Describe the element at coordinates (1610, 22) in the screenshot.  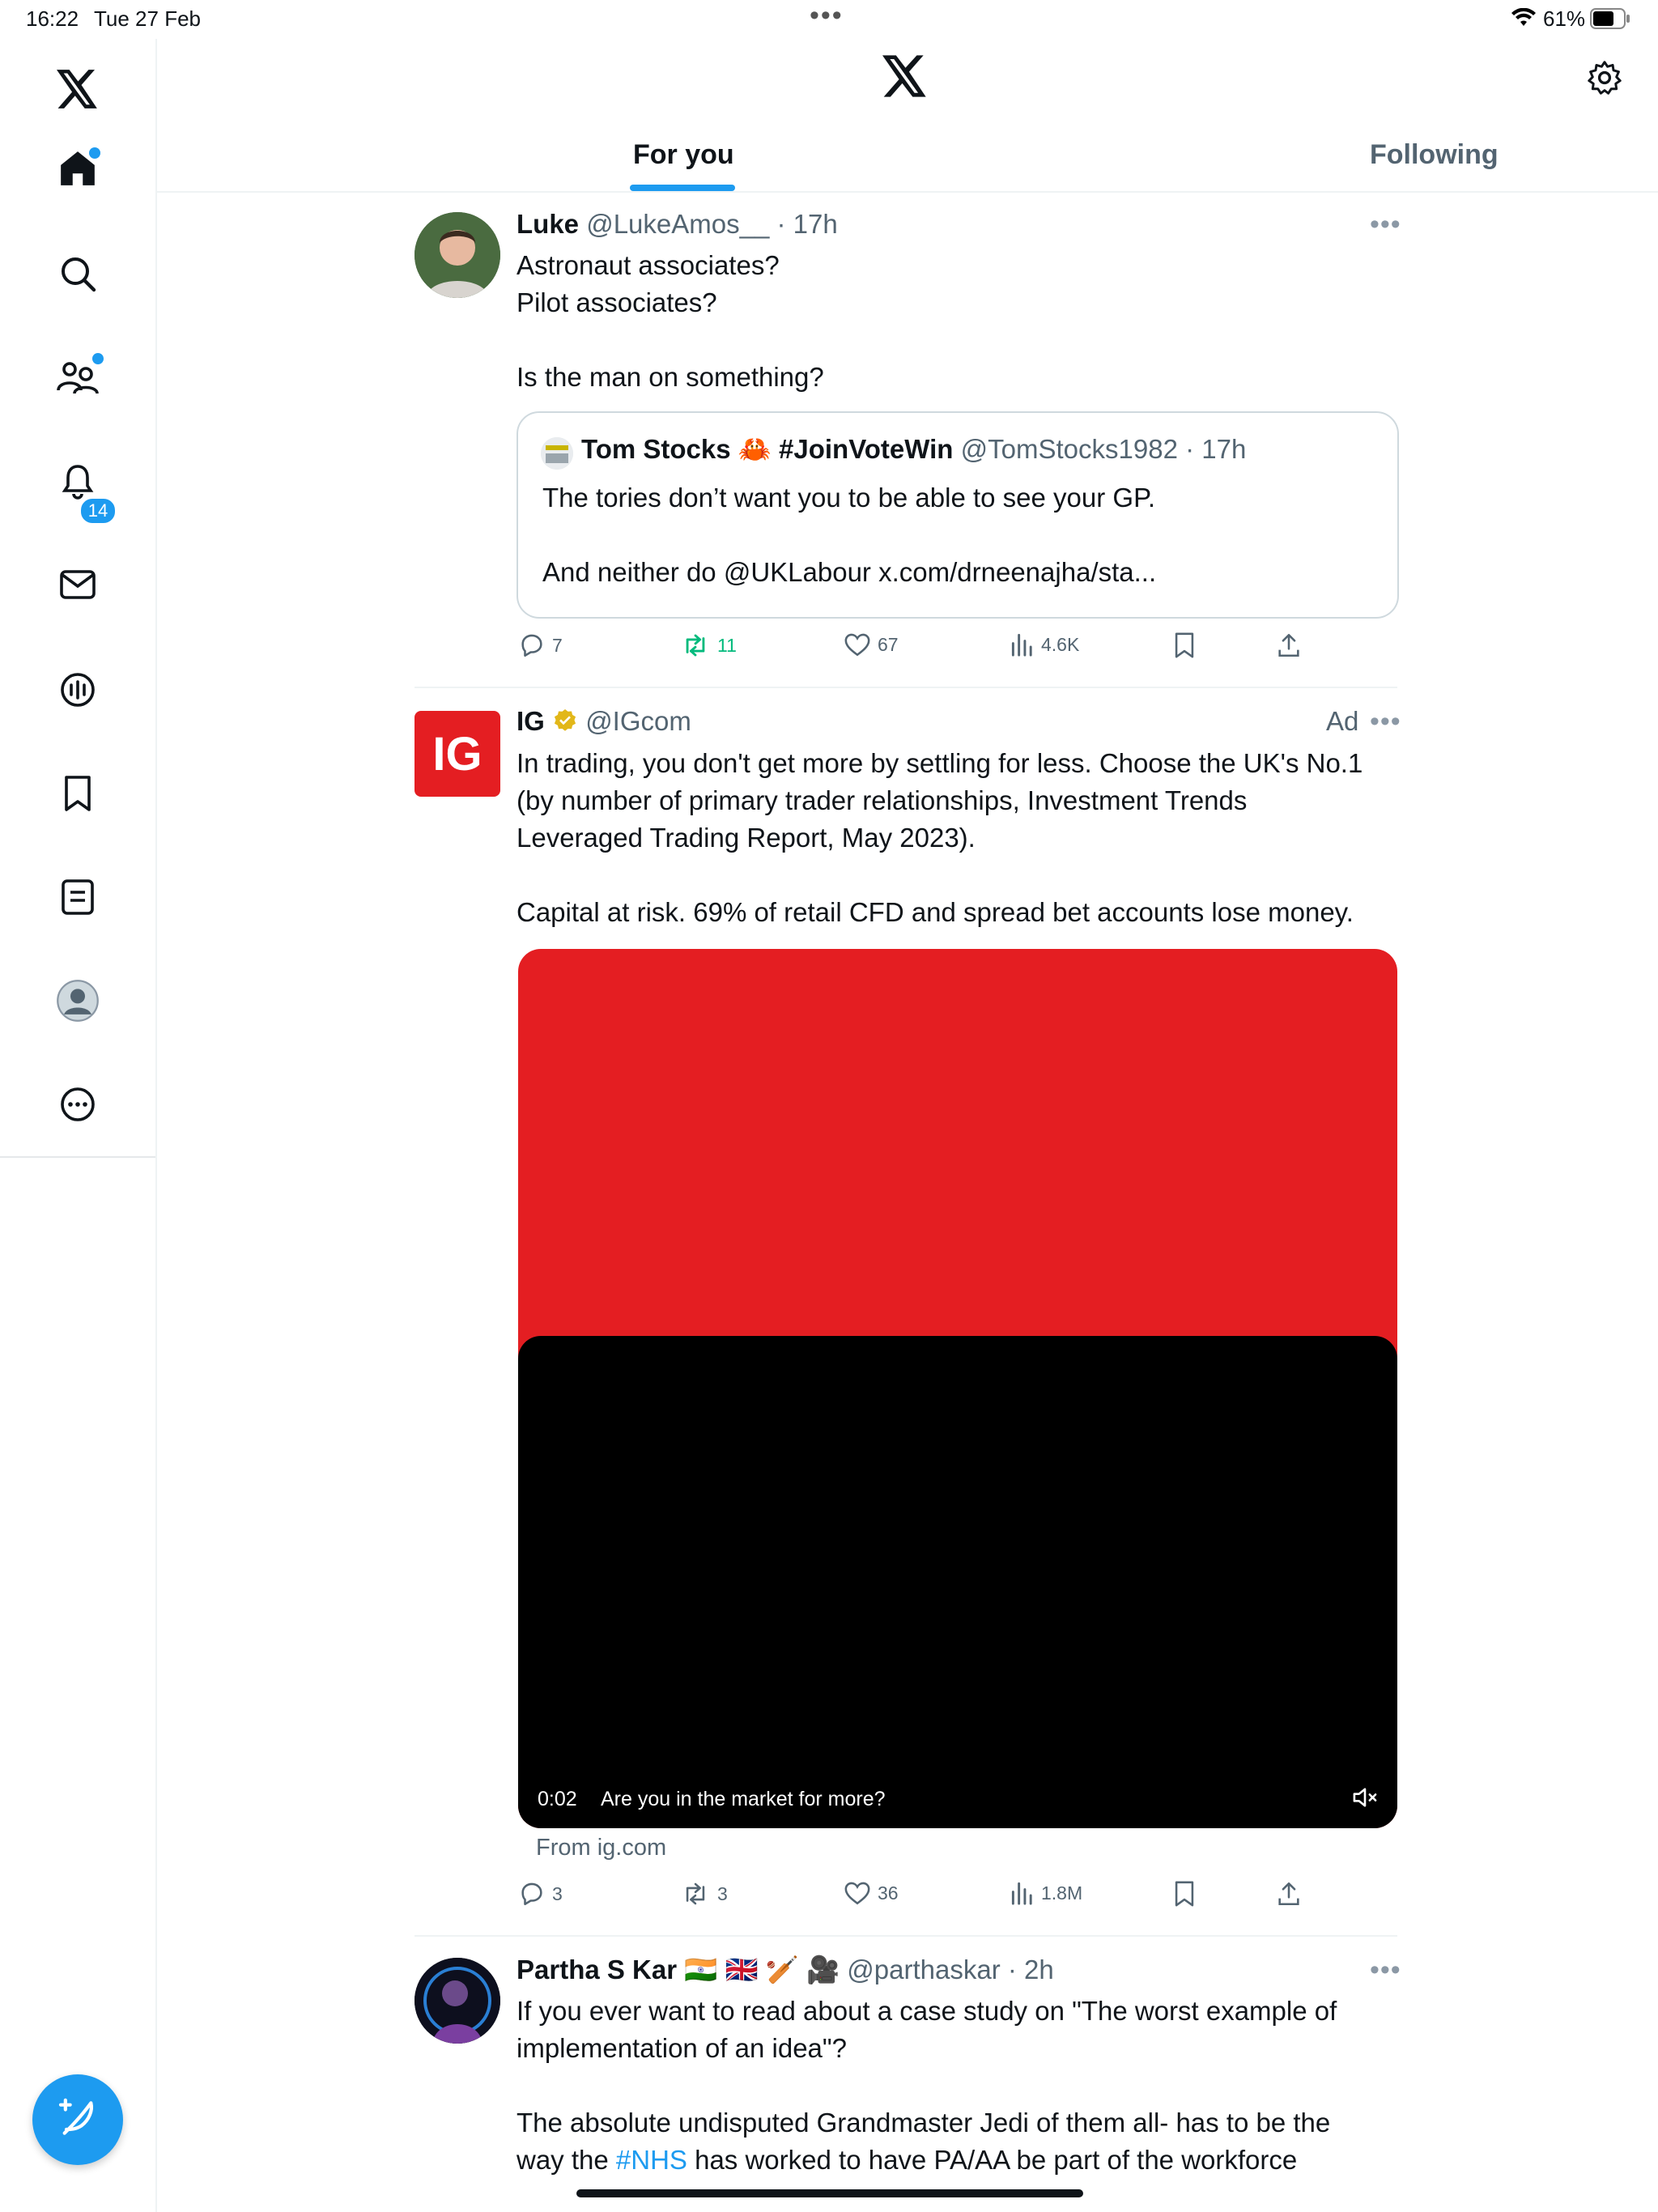
I see `battery-icon` at that location.